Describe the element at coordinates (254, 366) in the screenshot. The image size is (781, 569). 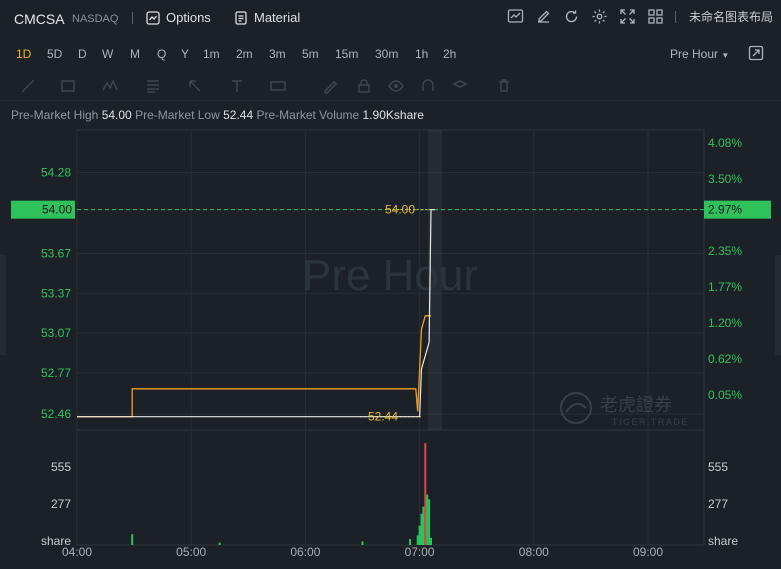
I see `price-line` at that location.